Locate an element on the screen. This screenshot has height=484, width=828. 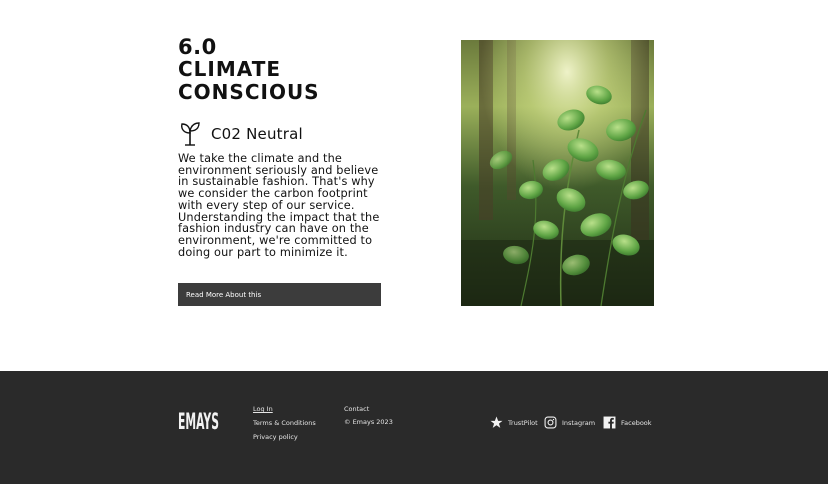
feature-row: C02 Neutral is located at coordinates (240, 134).